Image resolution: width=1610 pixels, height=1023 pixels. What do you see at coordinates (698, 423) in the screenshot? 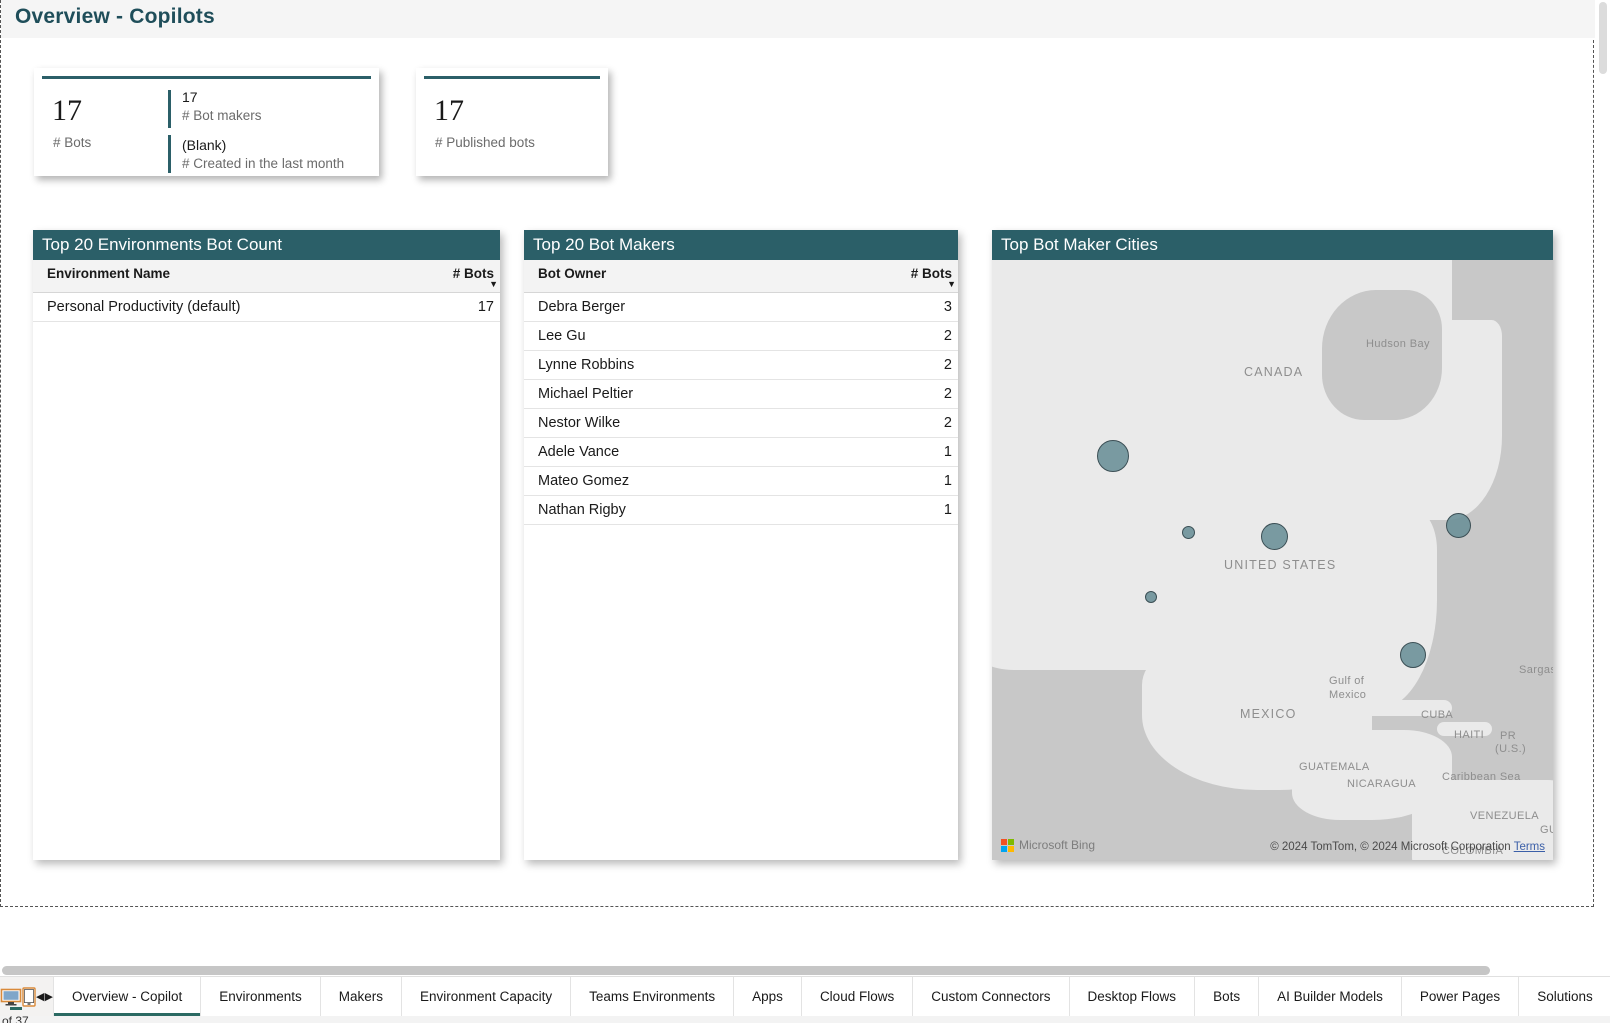
I see `cell-bot-owner: Nestor Wilke` at bounding box center [698, 423].